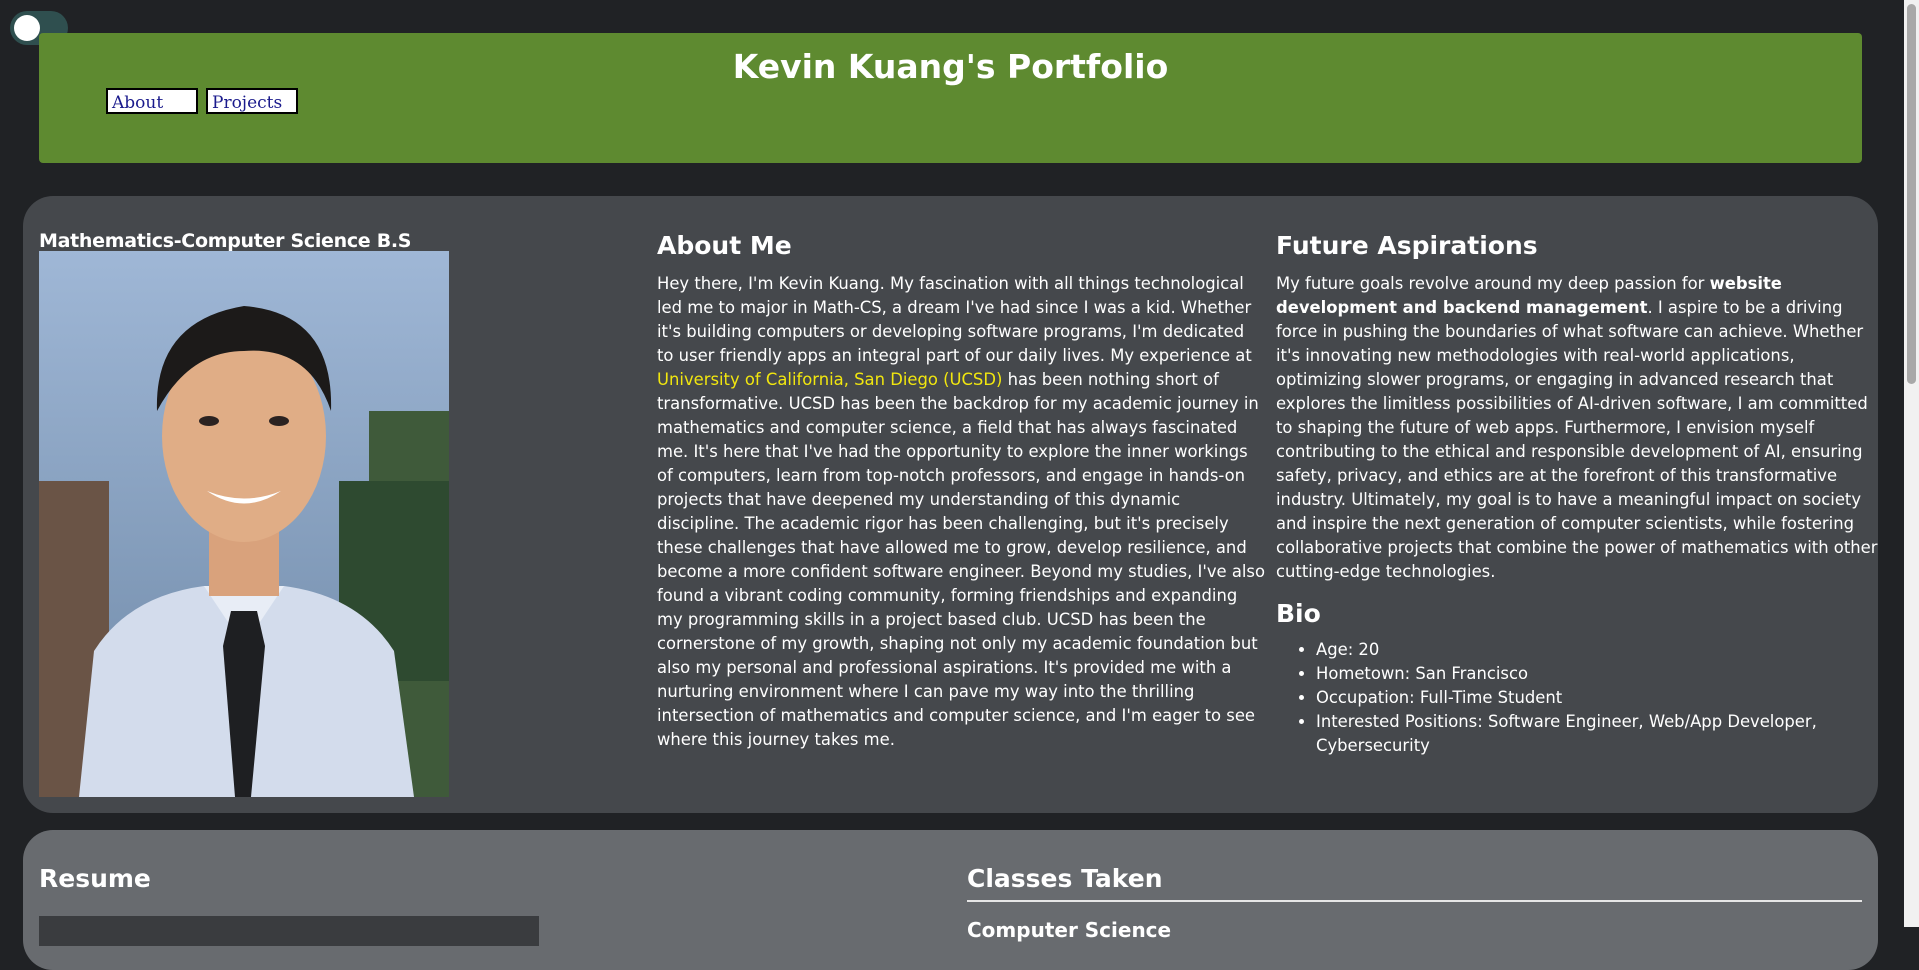 The width and height of the screenshot is (1919, 970). I want to click on classes-divider, so click(1414, 901).